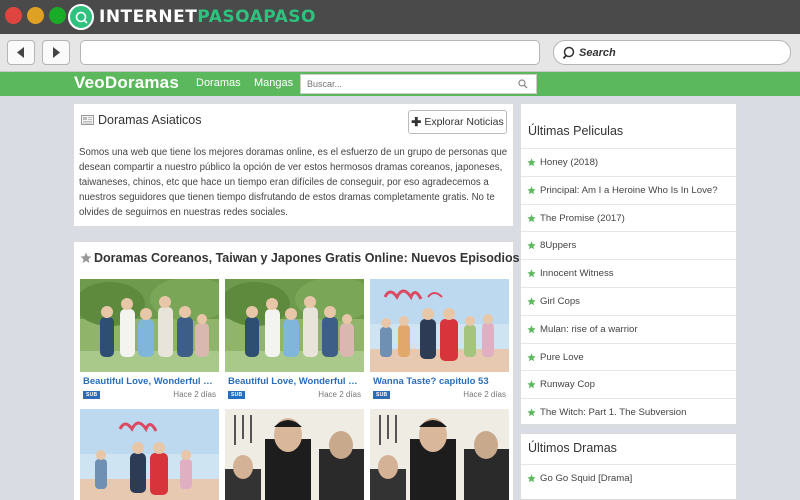 This screenshot has height=500, width=800. Describe the element at coordinates (597, 52) in the screenshot. I see `browser-search-placeholder: Search` at that location.